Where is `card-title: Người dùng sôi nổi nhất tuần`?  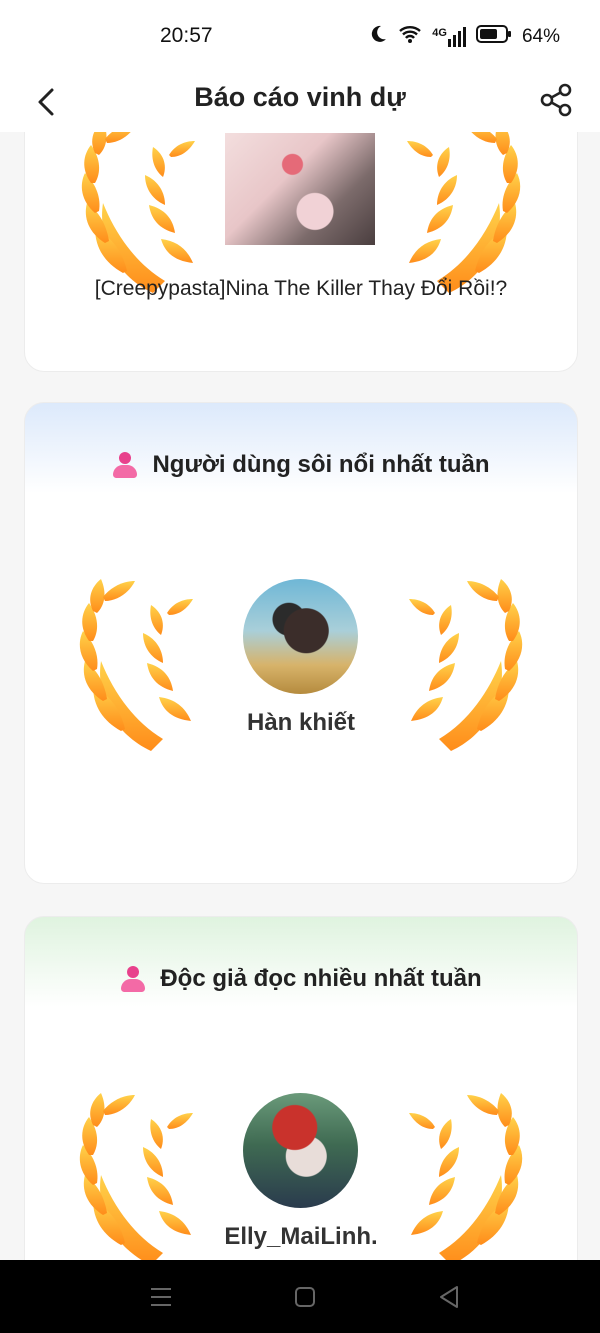
card-title: Người dùng sôi nổi nhất tuần is located at coordinates (301, 465).